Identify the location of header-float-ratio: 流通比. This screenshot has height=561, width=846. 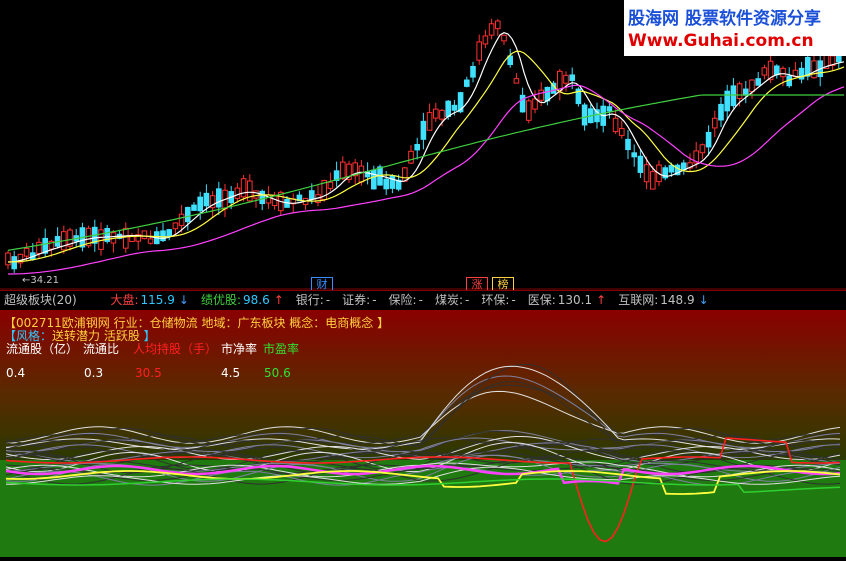
(101, 349).